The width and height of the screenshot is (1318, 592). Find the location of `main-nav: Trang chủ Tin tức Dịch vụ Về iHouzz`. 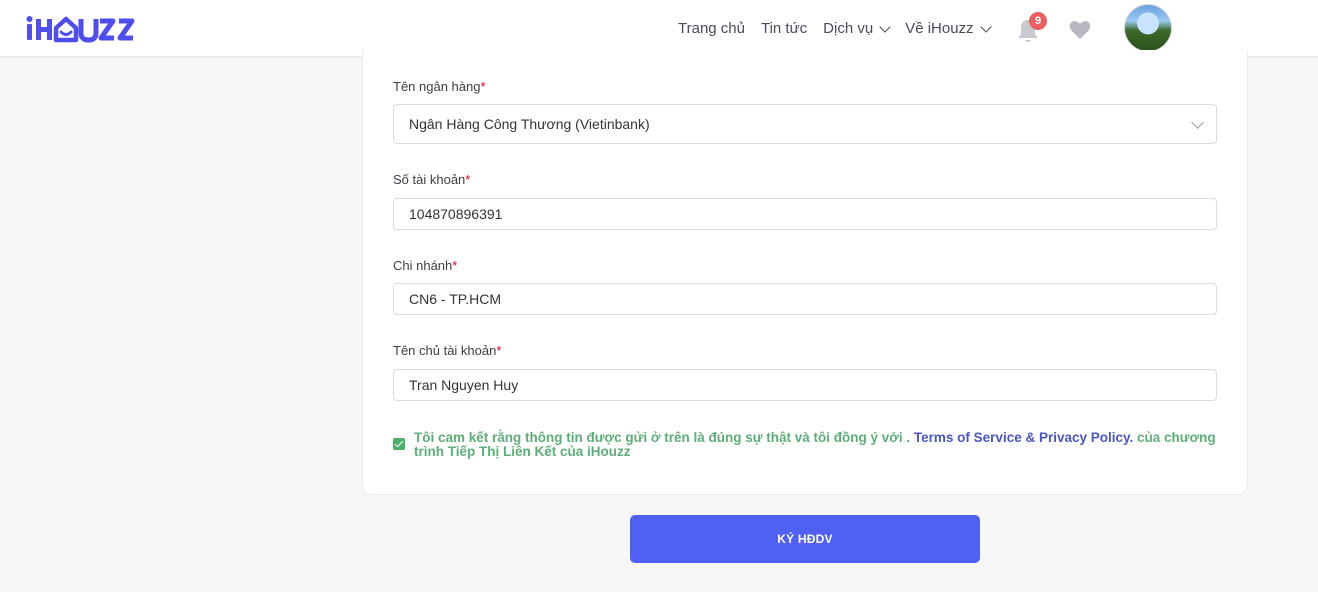

main-nav: Trang chủ Tin tức Dịch vụ Về iHouzz is located at coordinates (835, 28).